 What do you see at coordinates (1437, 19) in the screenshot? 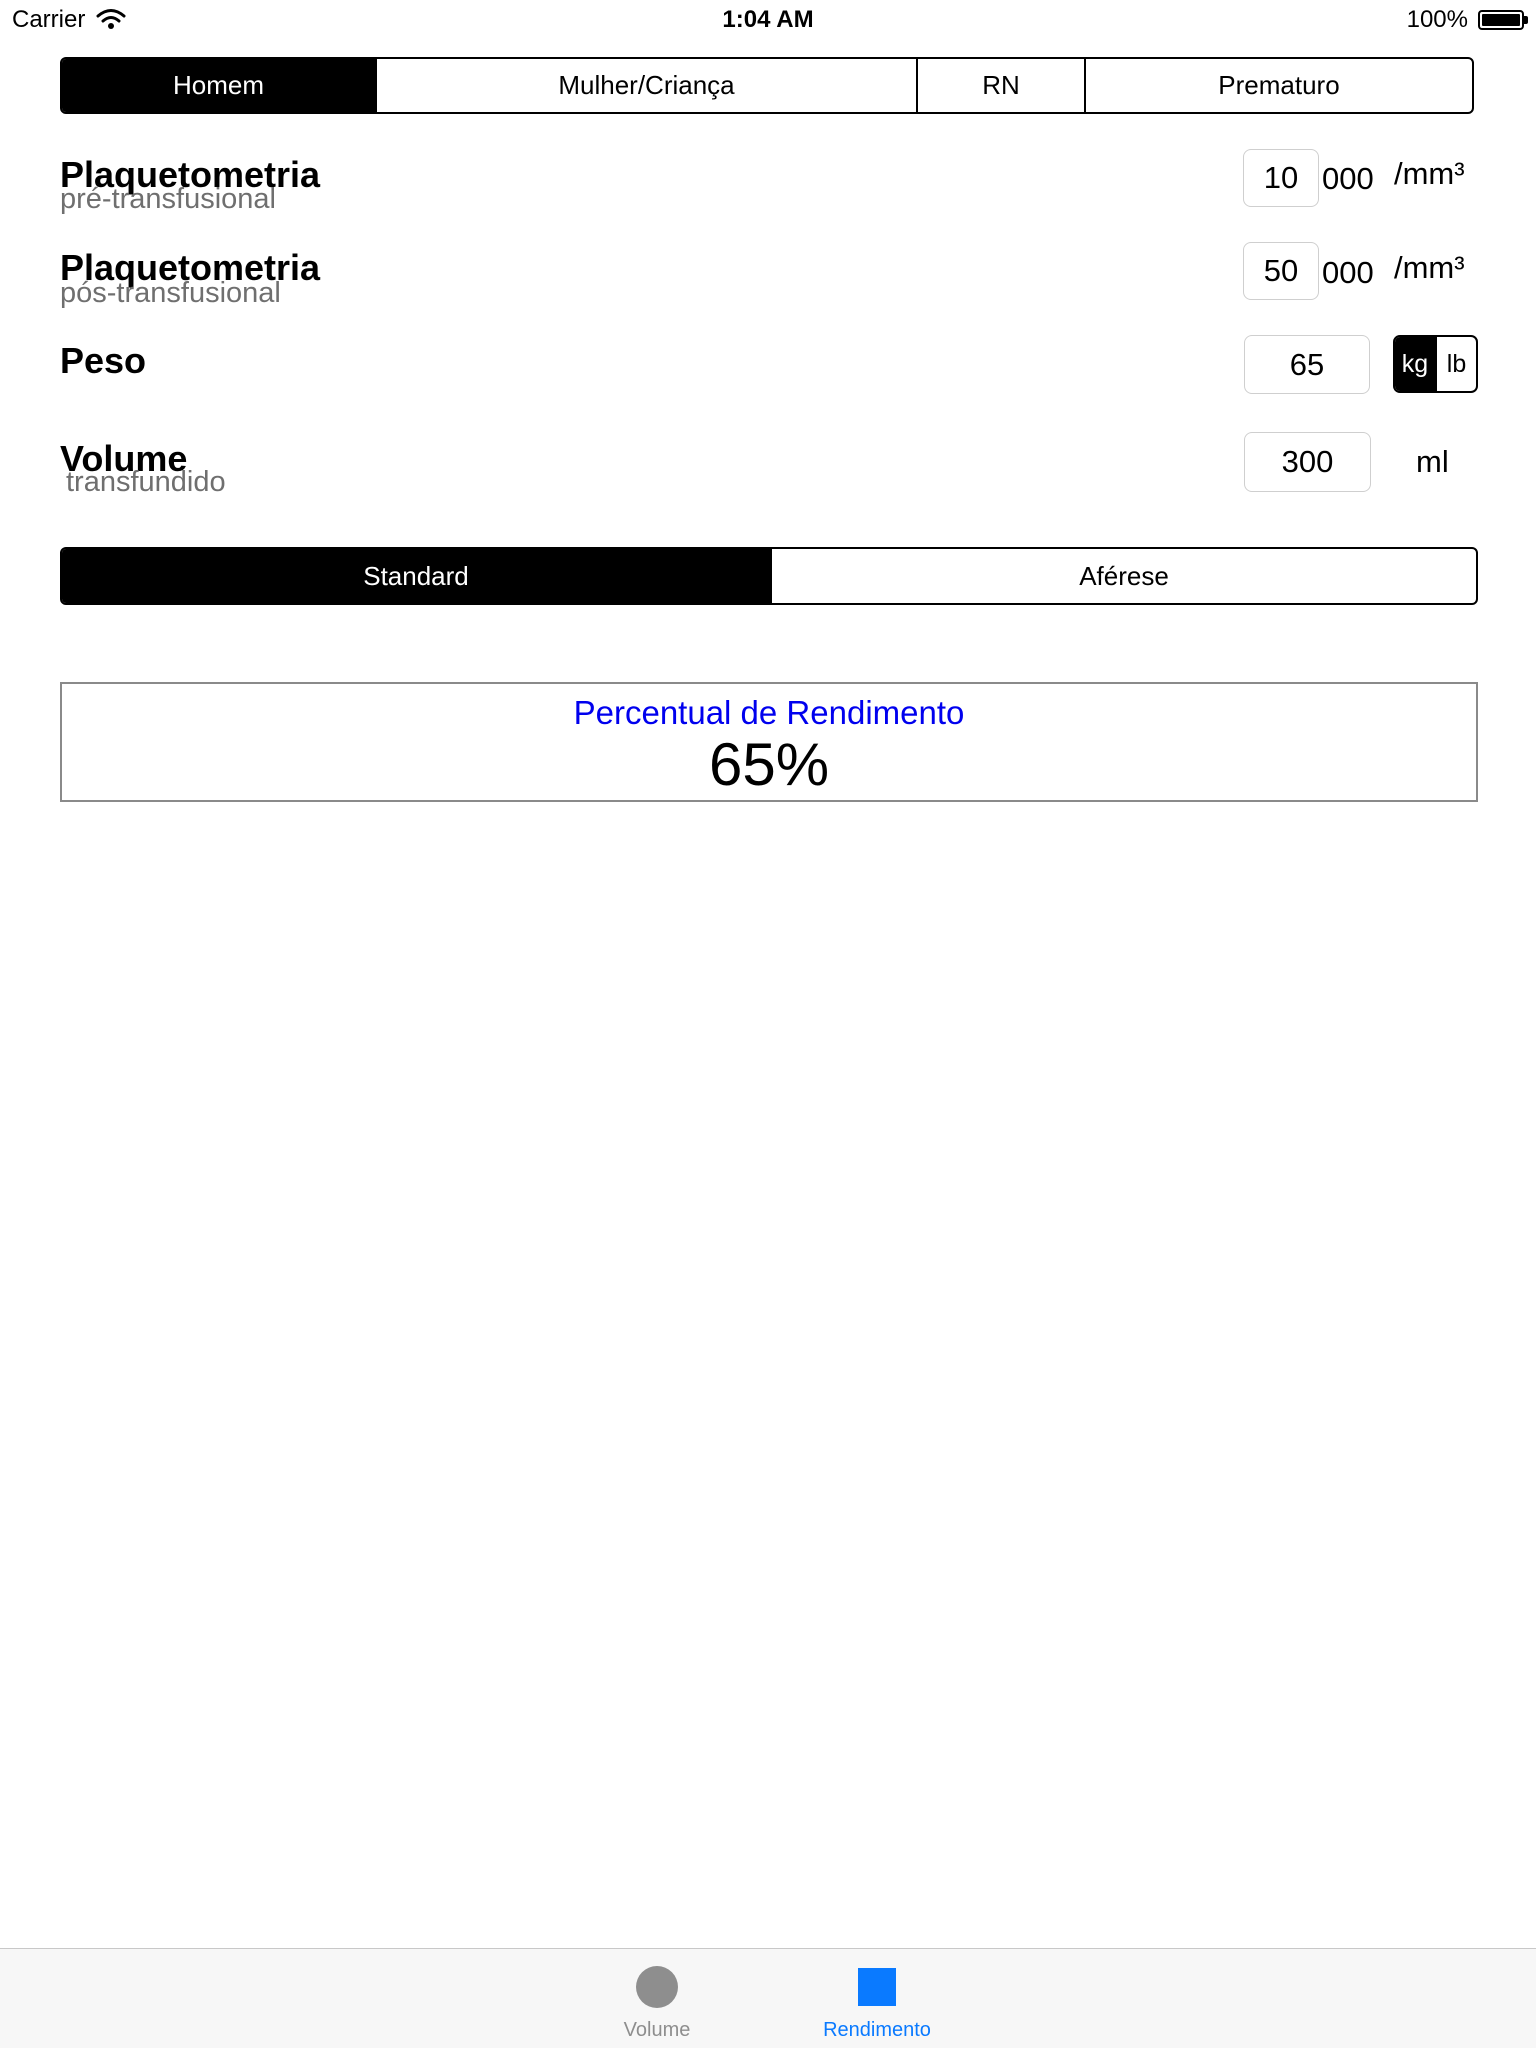
I see `battery-percentage: 100%` at bounding box center [1437, 19].